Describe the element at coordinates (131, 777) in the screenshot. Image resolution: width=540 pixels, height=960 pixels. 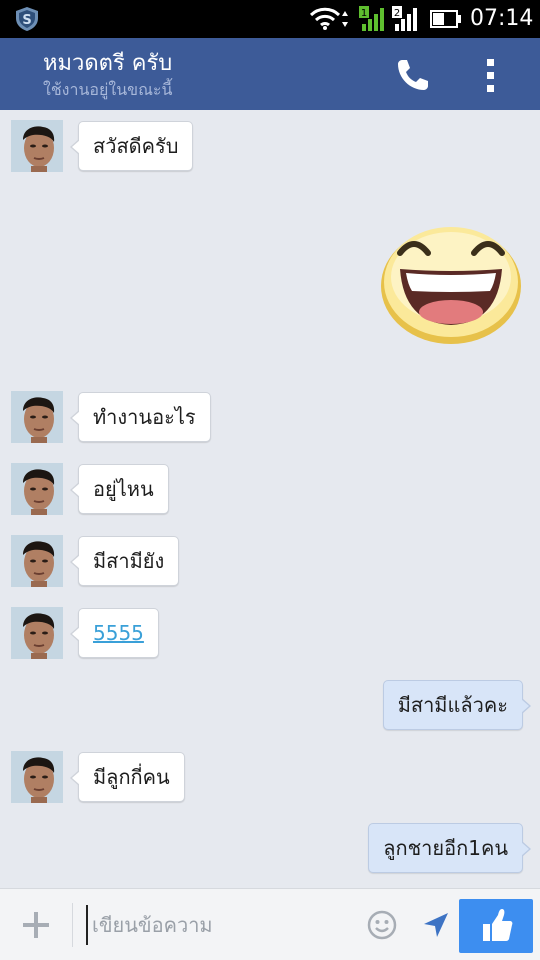
I see `message-text: มีลูกกี่คน` at that location.